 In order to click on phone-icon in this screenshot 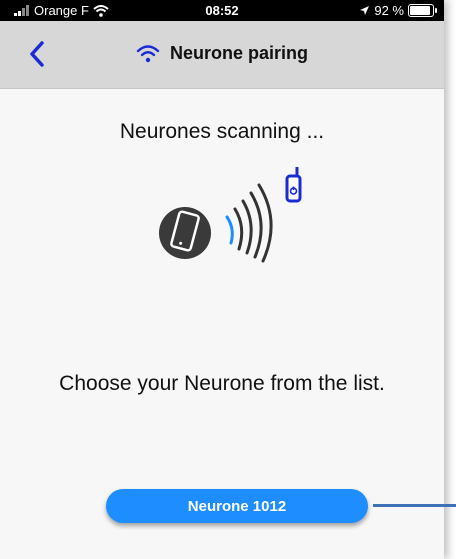, I will do `click(185, 233)`.